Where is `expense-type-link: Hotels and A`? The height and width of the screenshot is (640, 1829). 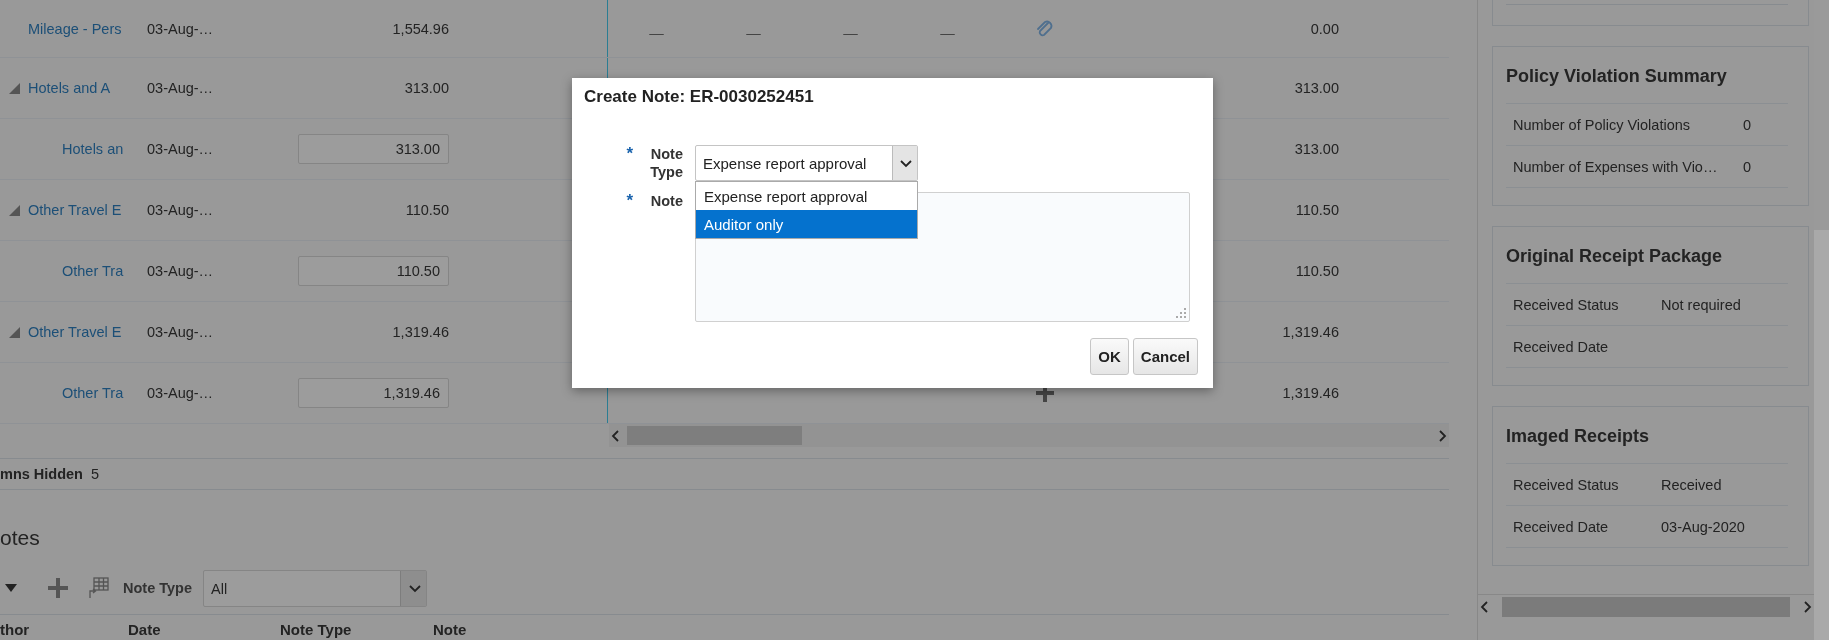 expense-type-link: Hotels and A is located at coordinates (69, 88).